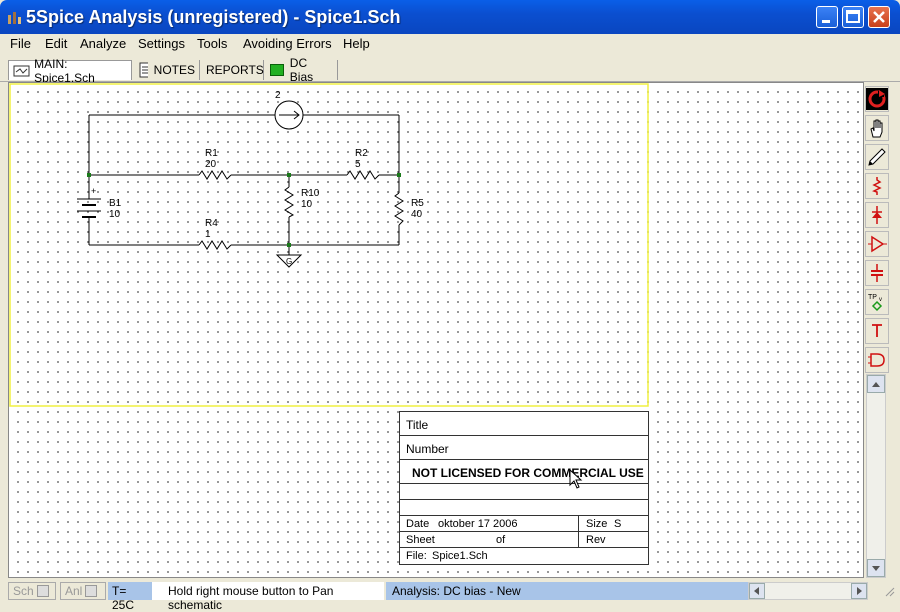 This screenshot has height=612, width=900. Describe the element at coordinates (524, 540) in the screenshot. I see `tb-sheet-row: Sheet of Rev` at that location.